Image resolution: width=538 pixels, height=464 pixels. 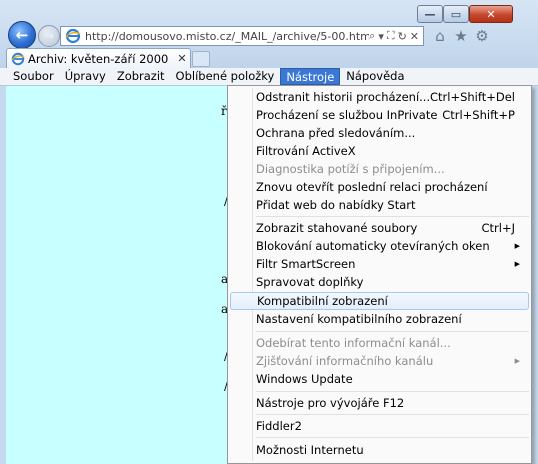 What do you see at coordinates (379, 379) in the screenshot?
I see `menu-item-windows-update: Windows Update` at bounding box center [379, 379].